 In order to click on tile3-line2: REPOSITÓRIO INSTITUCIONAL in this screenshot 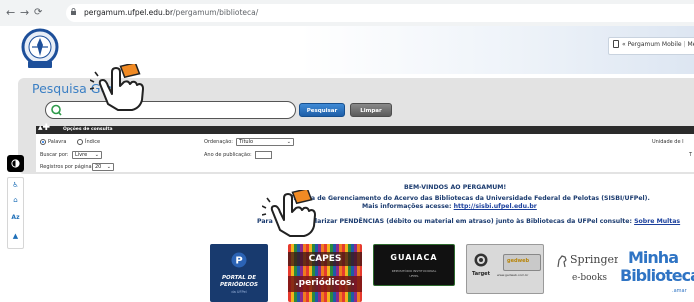, I will do `click(414, 271)`.